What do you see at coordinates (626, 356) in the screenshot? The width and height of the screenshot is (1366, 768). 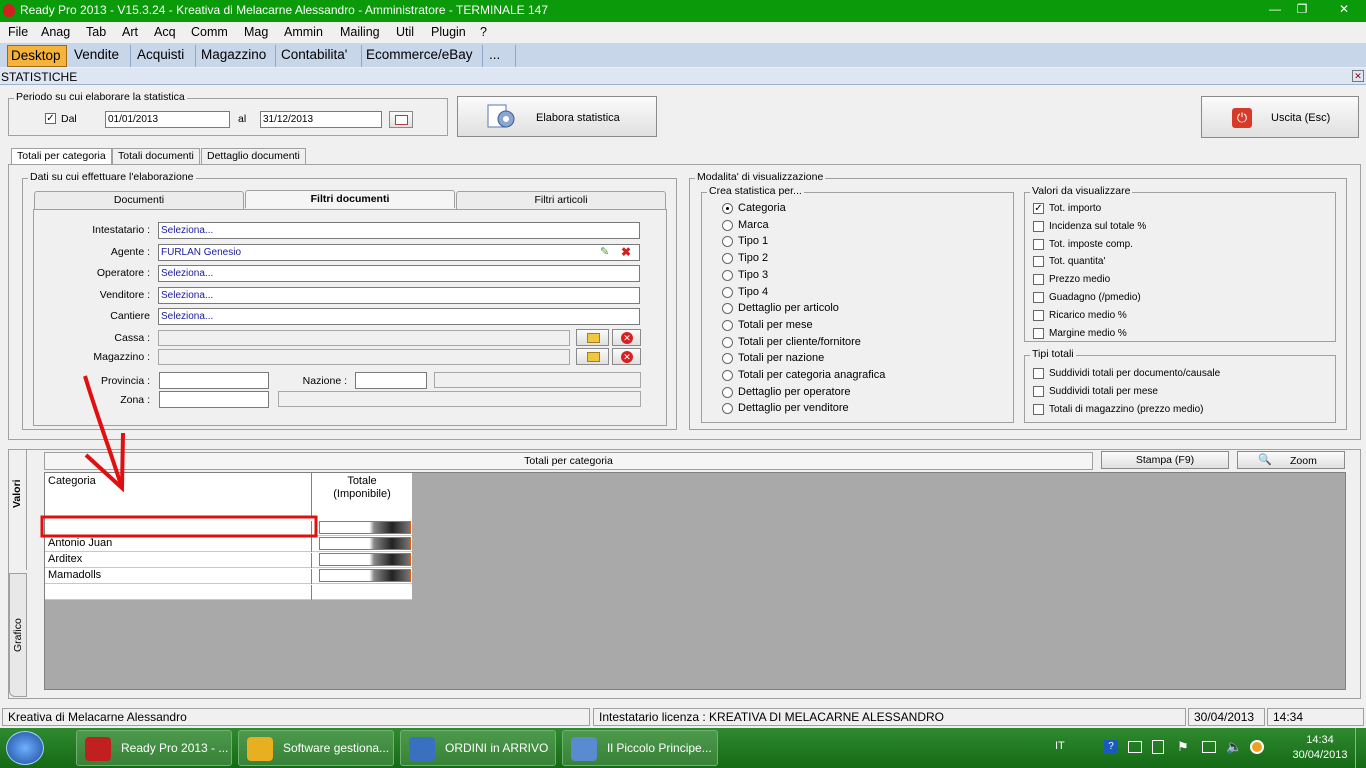 I see `magazzino-clear-button: ✕` at bounding box center [626, 356].